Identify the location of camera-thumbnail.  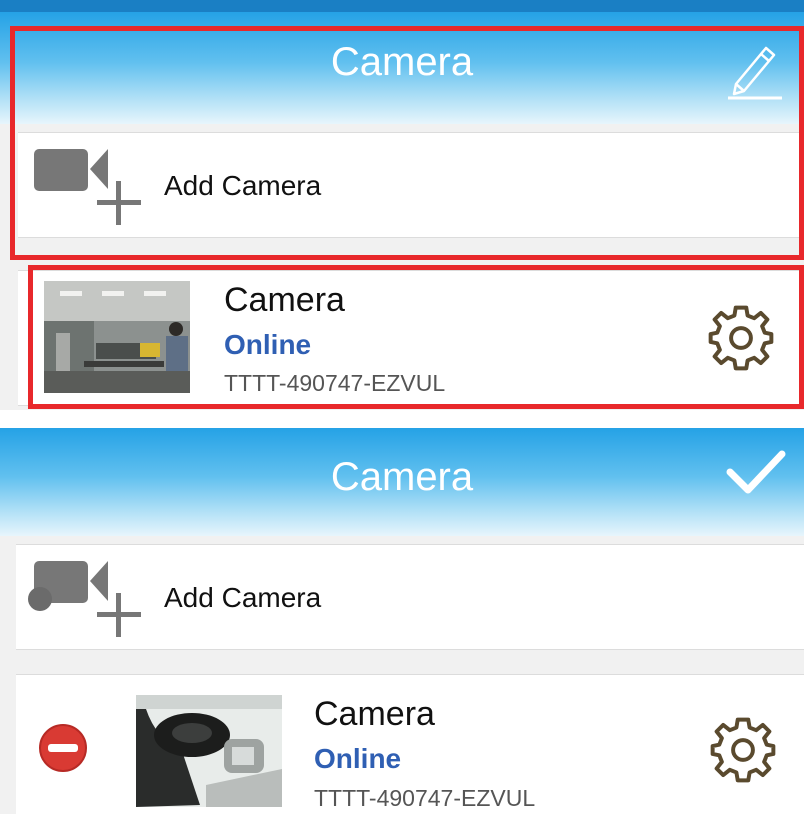
(209, 751).